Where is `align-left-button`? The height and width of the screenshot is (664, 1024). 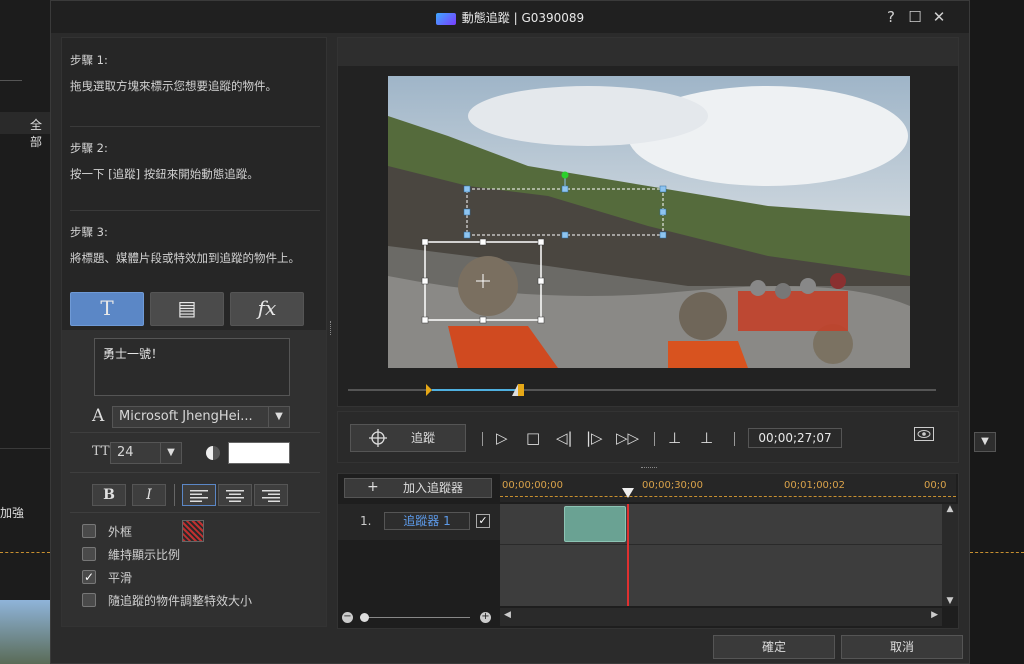
align-left-button is located at coordinates (199, 495).